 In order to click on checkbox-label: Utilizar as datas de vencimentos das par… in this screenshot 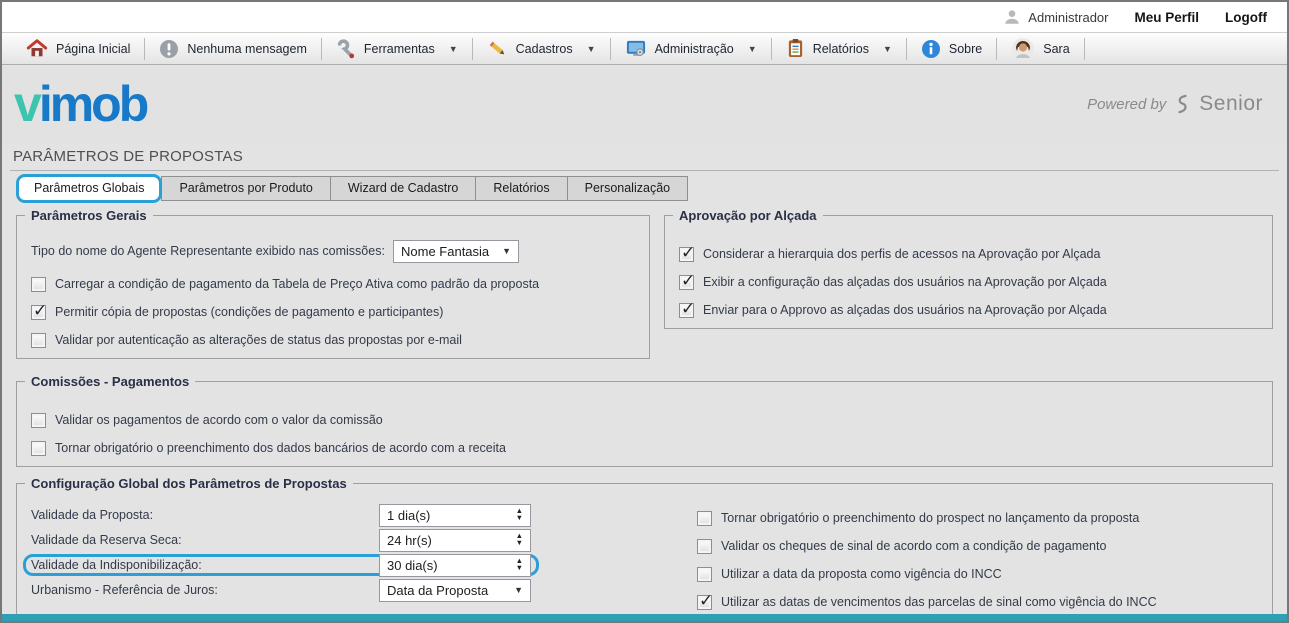, I will do `click(939, 602)`.